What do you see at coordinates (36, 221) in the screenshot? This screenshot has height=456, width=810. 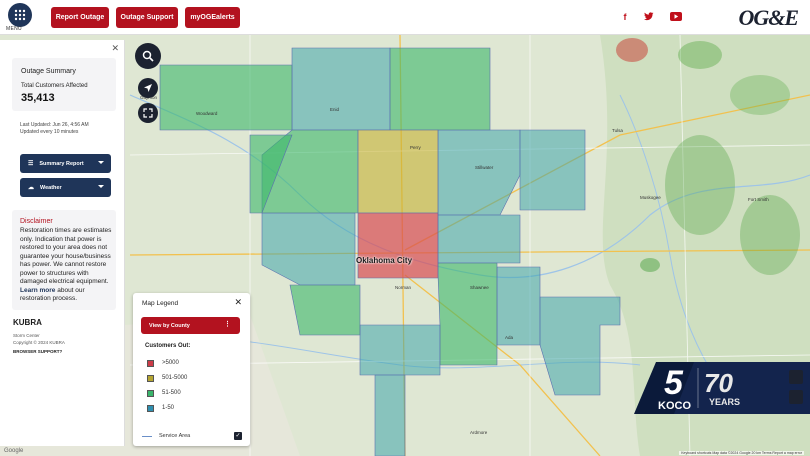 I see `disclaimer-title: Disclaimer` at bounding box center [36, 221].